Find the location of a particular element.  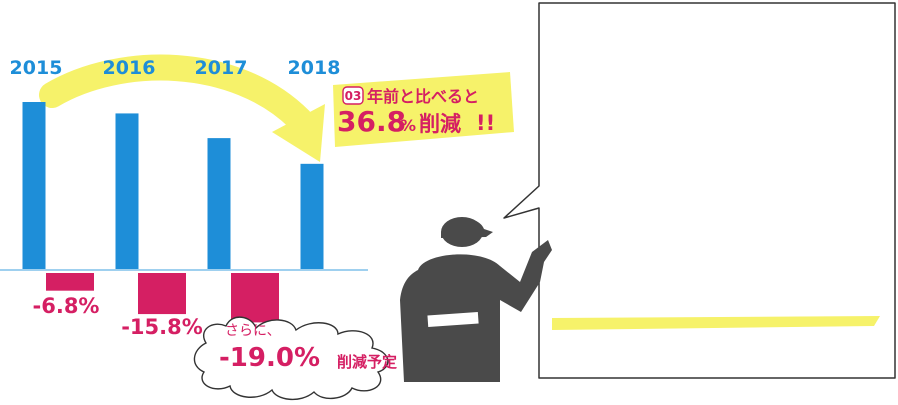

change-label-2017: -15.8% is located at coordinates (162, 327).